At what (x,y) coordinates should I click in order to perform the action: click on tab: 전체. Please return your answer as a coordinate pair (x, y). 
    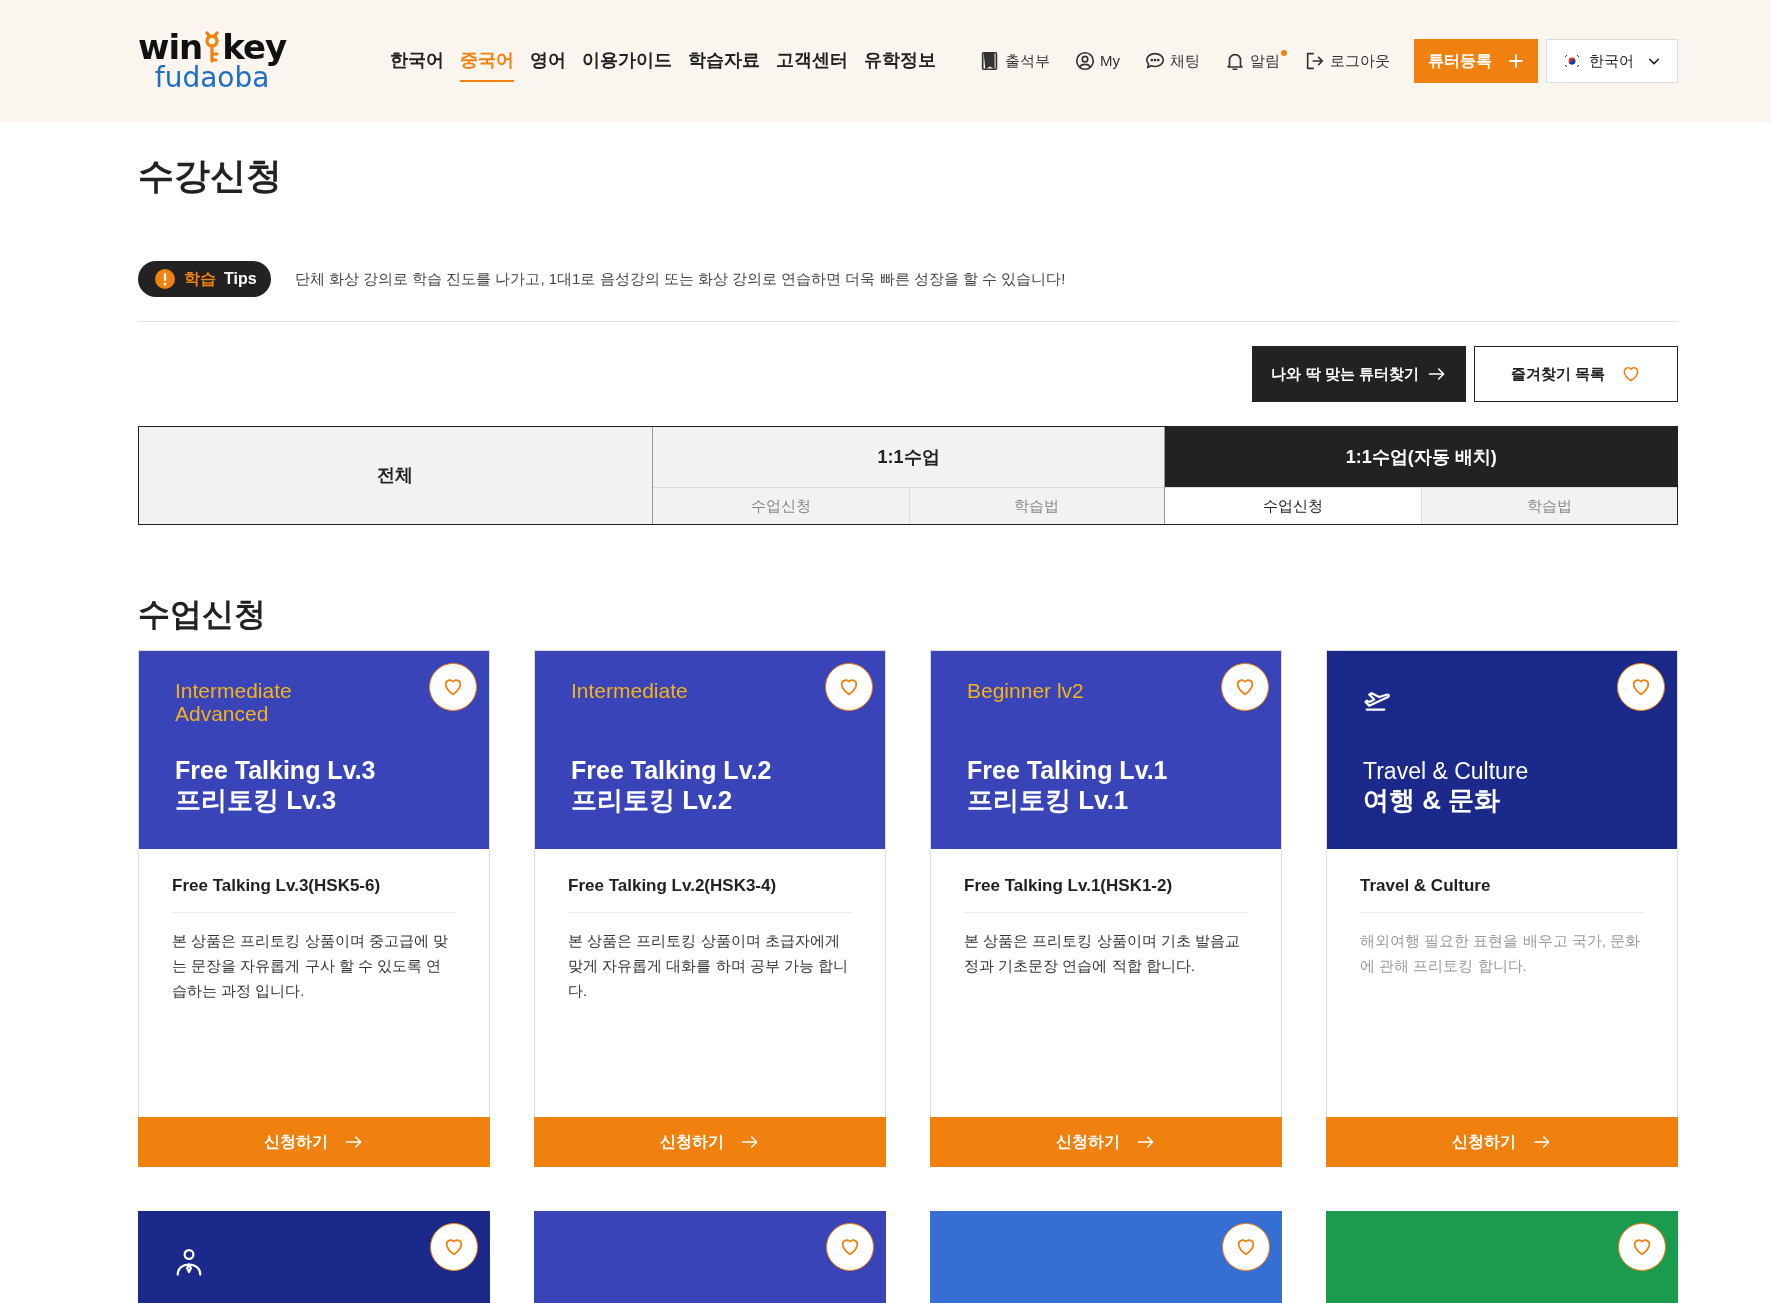
    Looking at the image, I should click on (395, 476).